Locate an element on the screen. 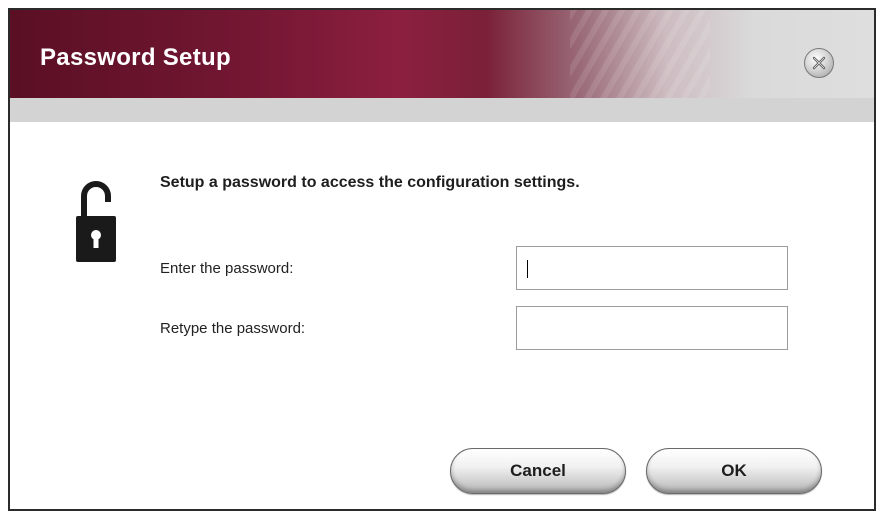 The height and width of the screenshot is (520, 884). unlocked-padlock-icon is located at coordinates (96, 221).